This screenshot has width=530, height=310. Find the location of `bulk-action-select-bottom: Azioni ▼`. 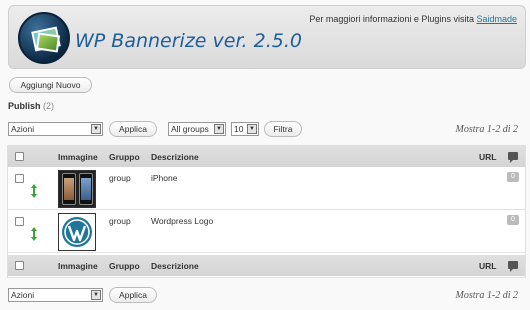

bulk-action-select-bottom: Azioni ▼ is located at coordinates (55, 295).